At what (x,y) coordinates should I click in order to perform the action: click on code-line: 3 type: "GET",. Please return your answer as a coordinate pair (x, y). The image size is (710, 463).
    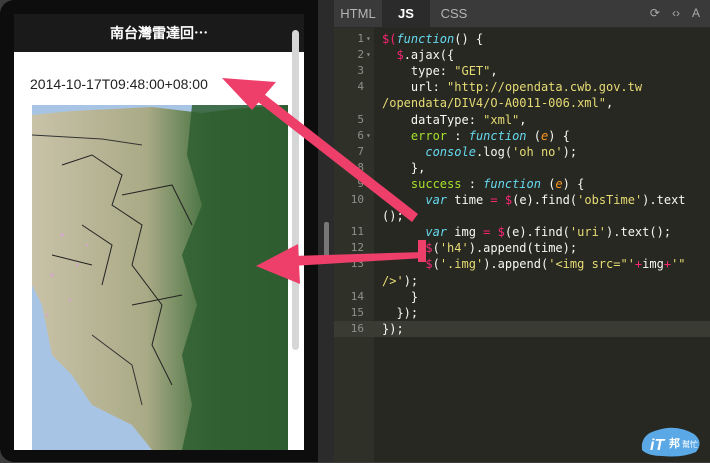
    Looking at the image, I should click on (522, 71).